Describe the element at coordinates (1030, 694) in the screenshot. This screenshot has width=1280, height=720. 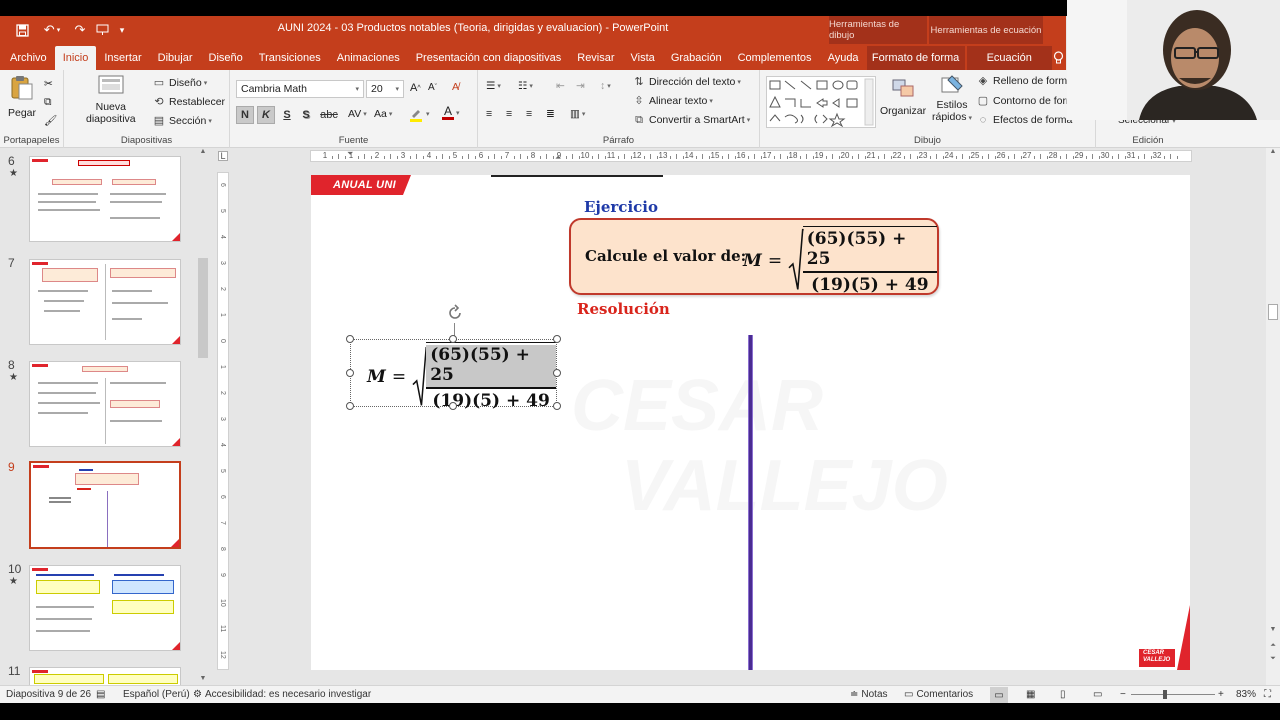
I see `slide-sorter-icon: ▦` at that location.